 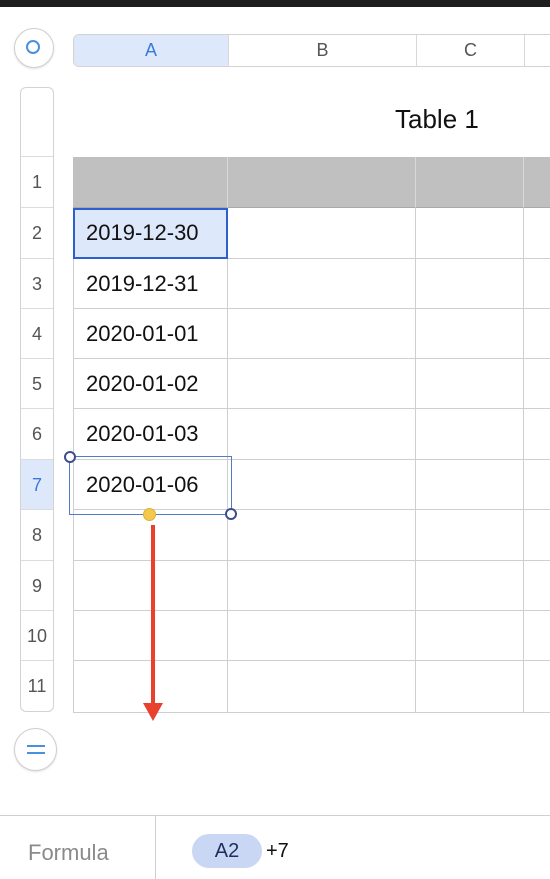 I want to click on cell-b4, so click(x=322, y=334).